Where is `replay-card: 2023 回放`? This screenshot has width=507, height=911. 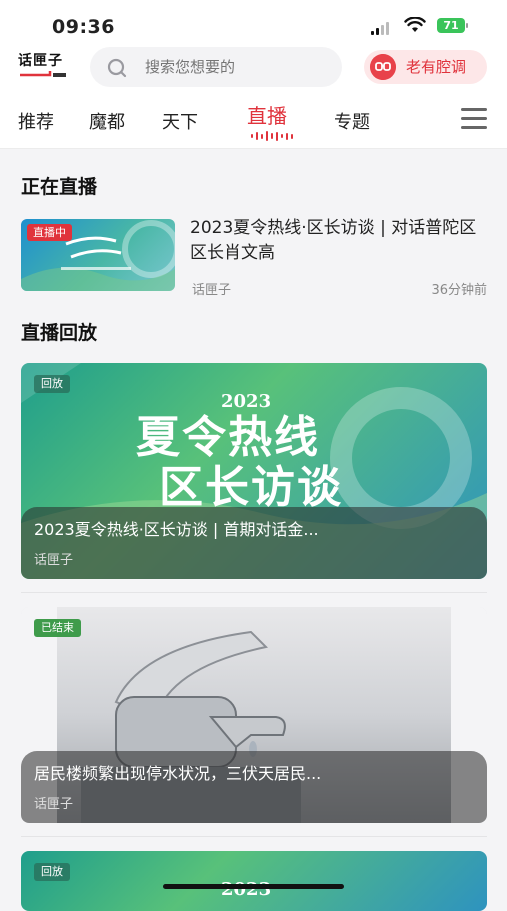 replay-card: 2023 回放 is located at coordinates (254, 881).